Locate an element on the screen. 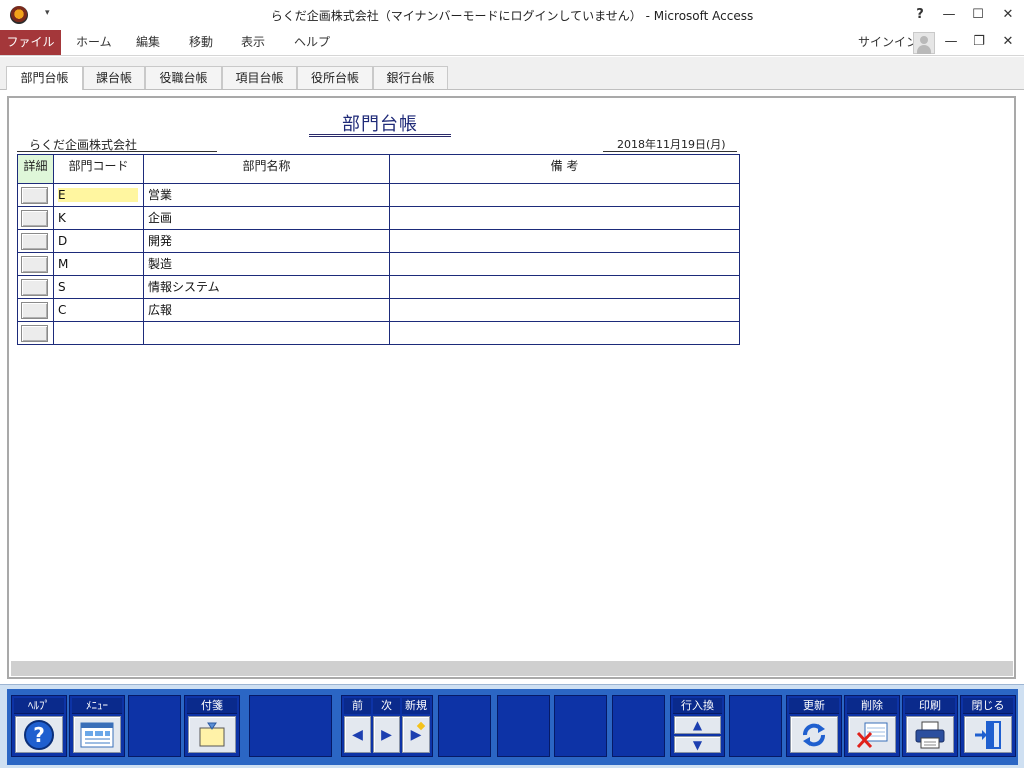  close-form-button: 閉じる is located at coordinates (988, 726).